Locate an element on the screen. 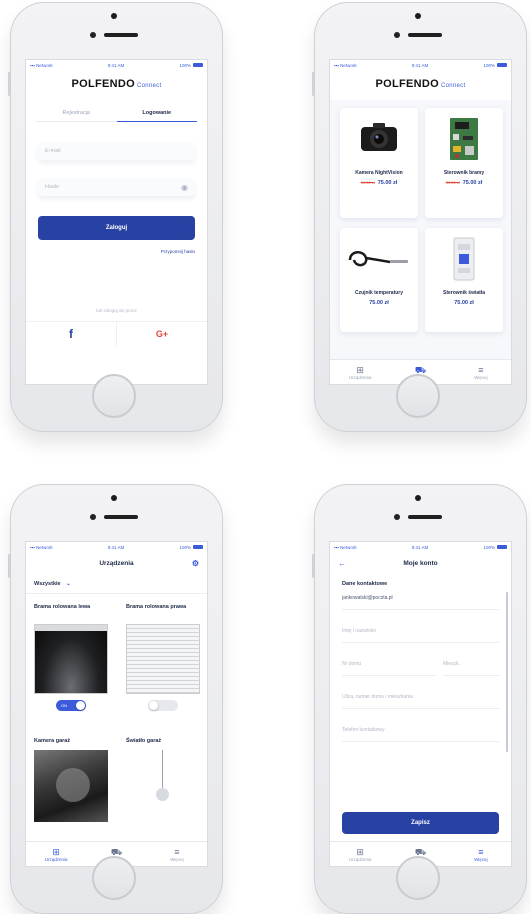 This screenshot has height=914, width=531. device-name: Brama rolowana lewa is located at coordinates (62, 607).